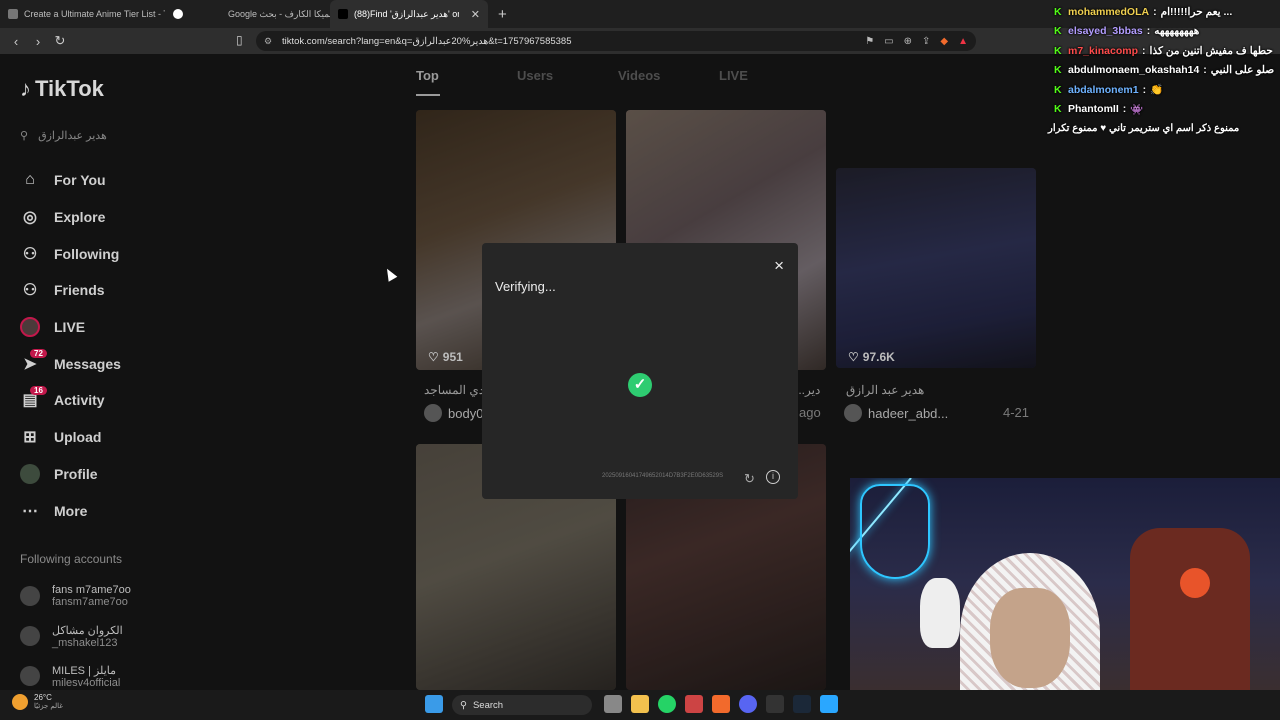  I want to click on reload-icon: ↻, so click(60, 41).